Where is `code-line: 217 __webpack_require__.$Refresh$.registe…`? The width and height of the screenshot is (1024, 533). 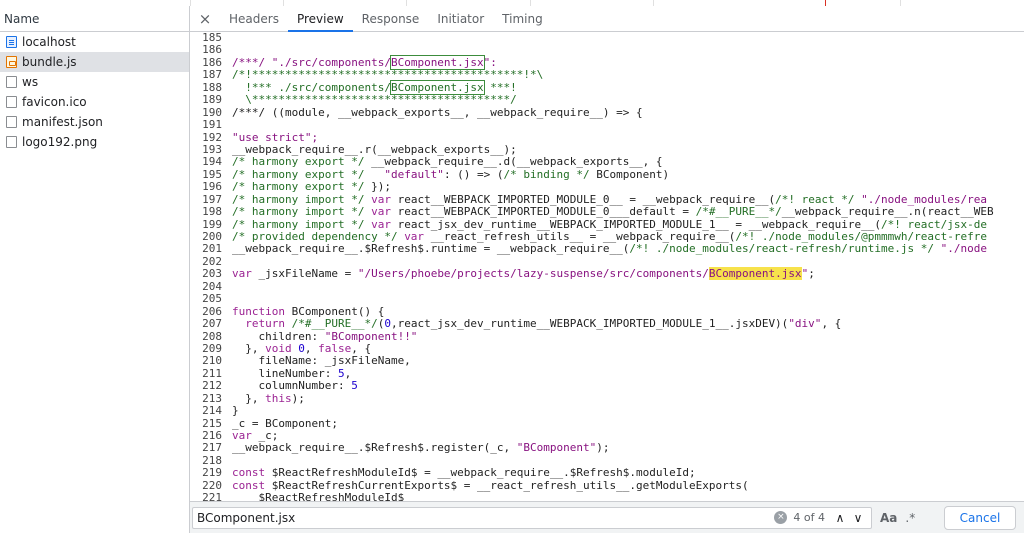 code-line: 217 __webpack_require__.$Refresh$.registe… is located at coordinates (607, 448).